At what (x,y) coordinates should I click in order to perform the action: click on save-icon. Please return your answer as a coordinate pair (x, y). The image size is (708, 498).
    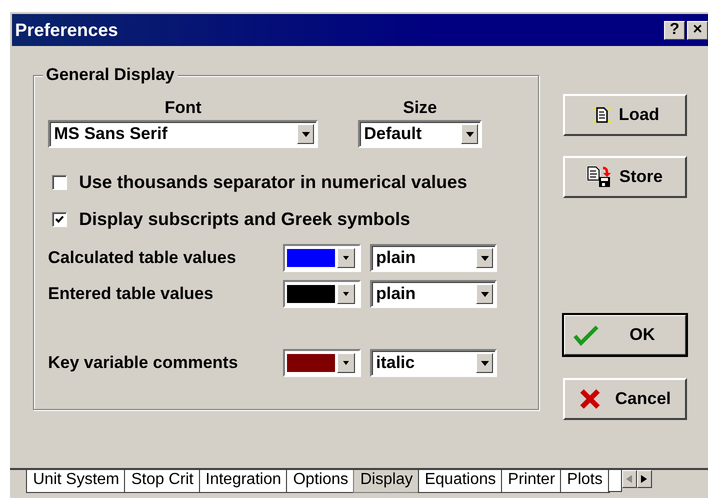
    Looking at the image, I should click on (600, 177).